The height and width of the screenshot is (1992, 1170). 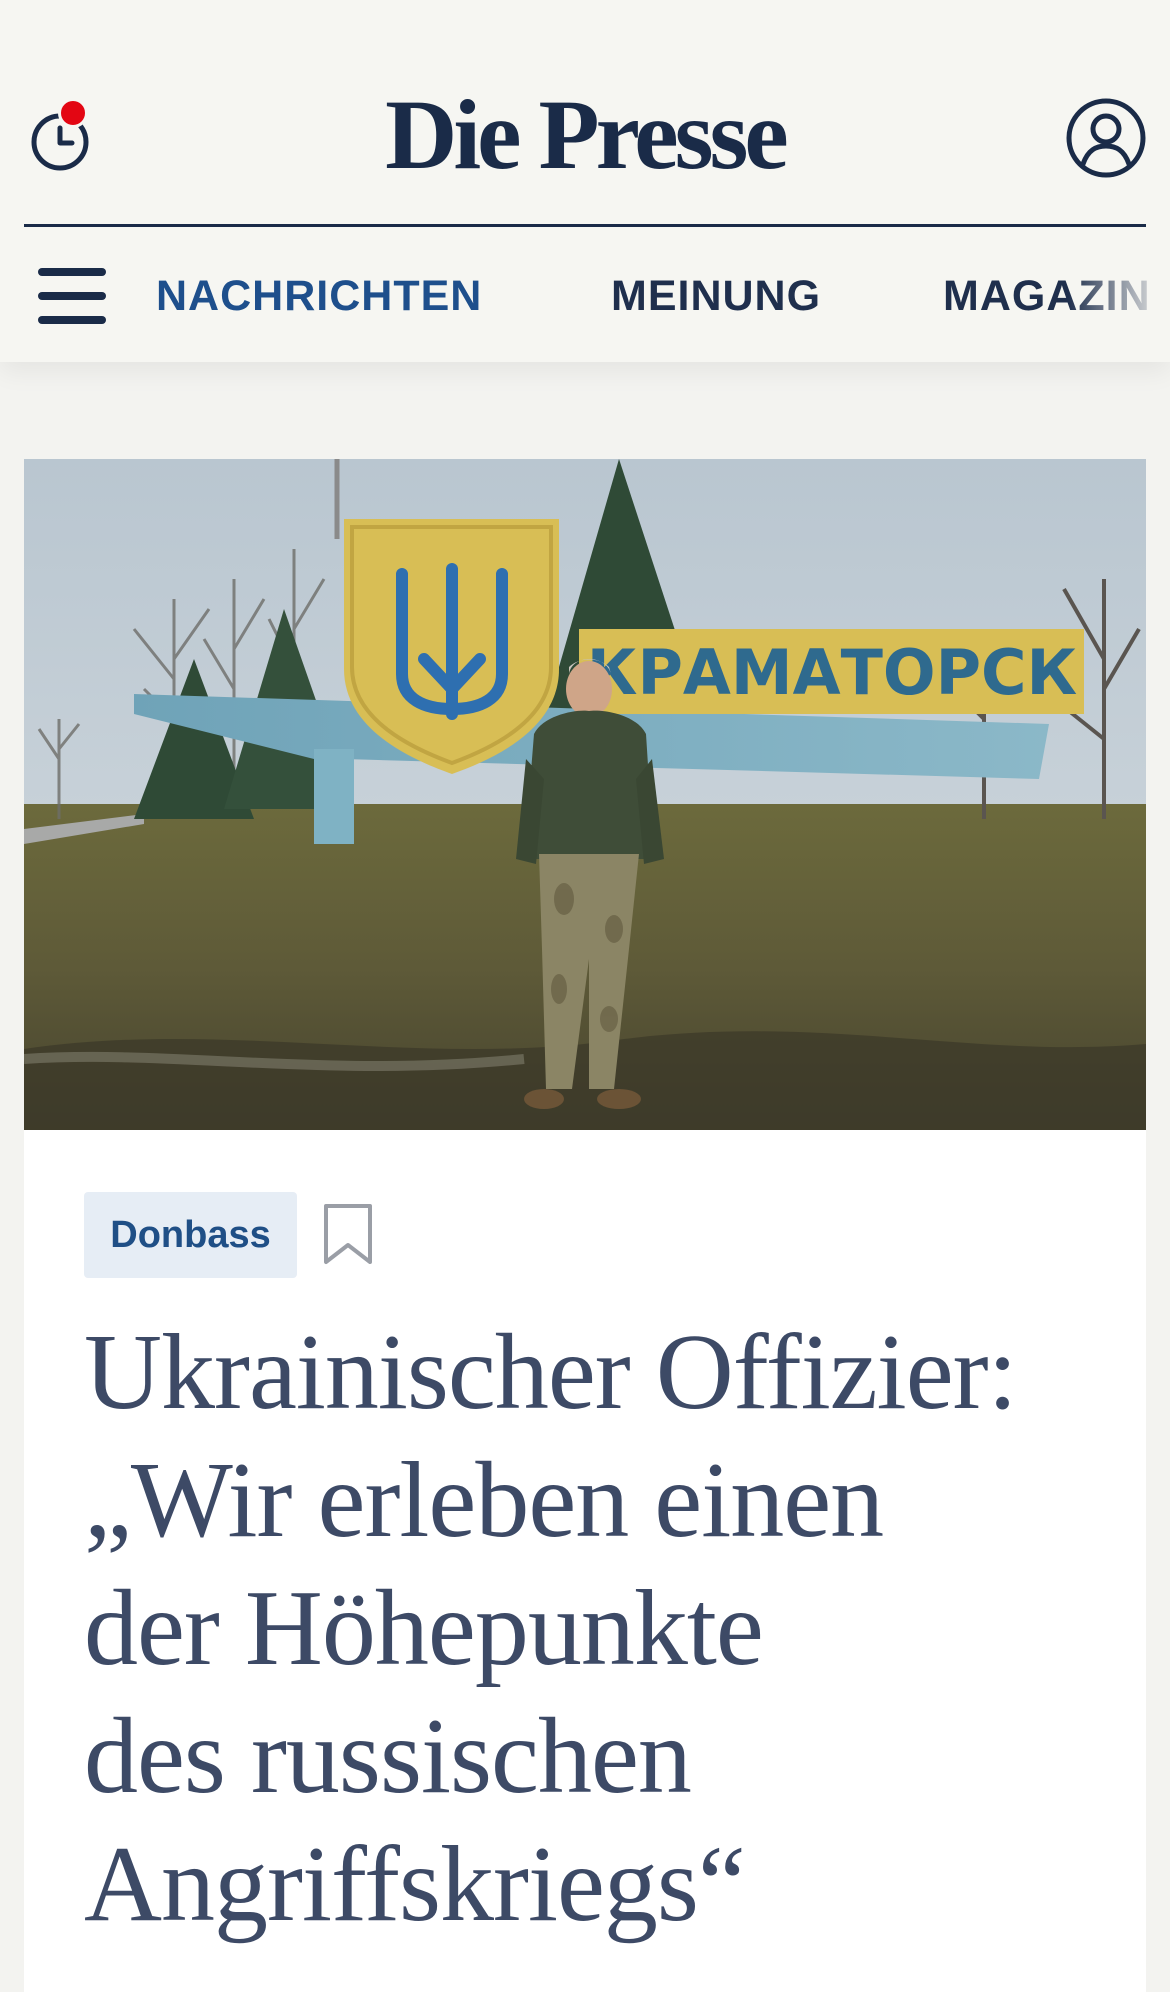 I want to click on nav-item-magazin: MAGAZIN, so click(x=1056, y=296).